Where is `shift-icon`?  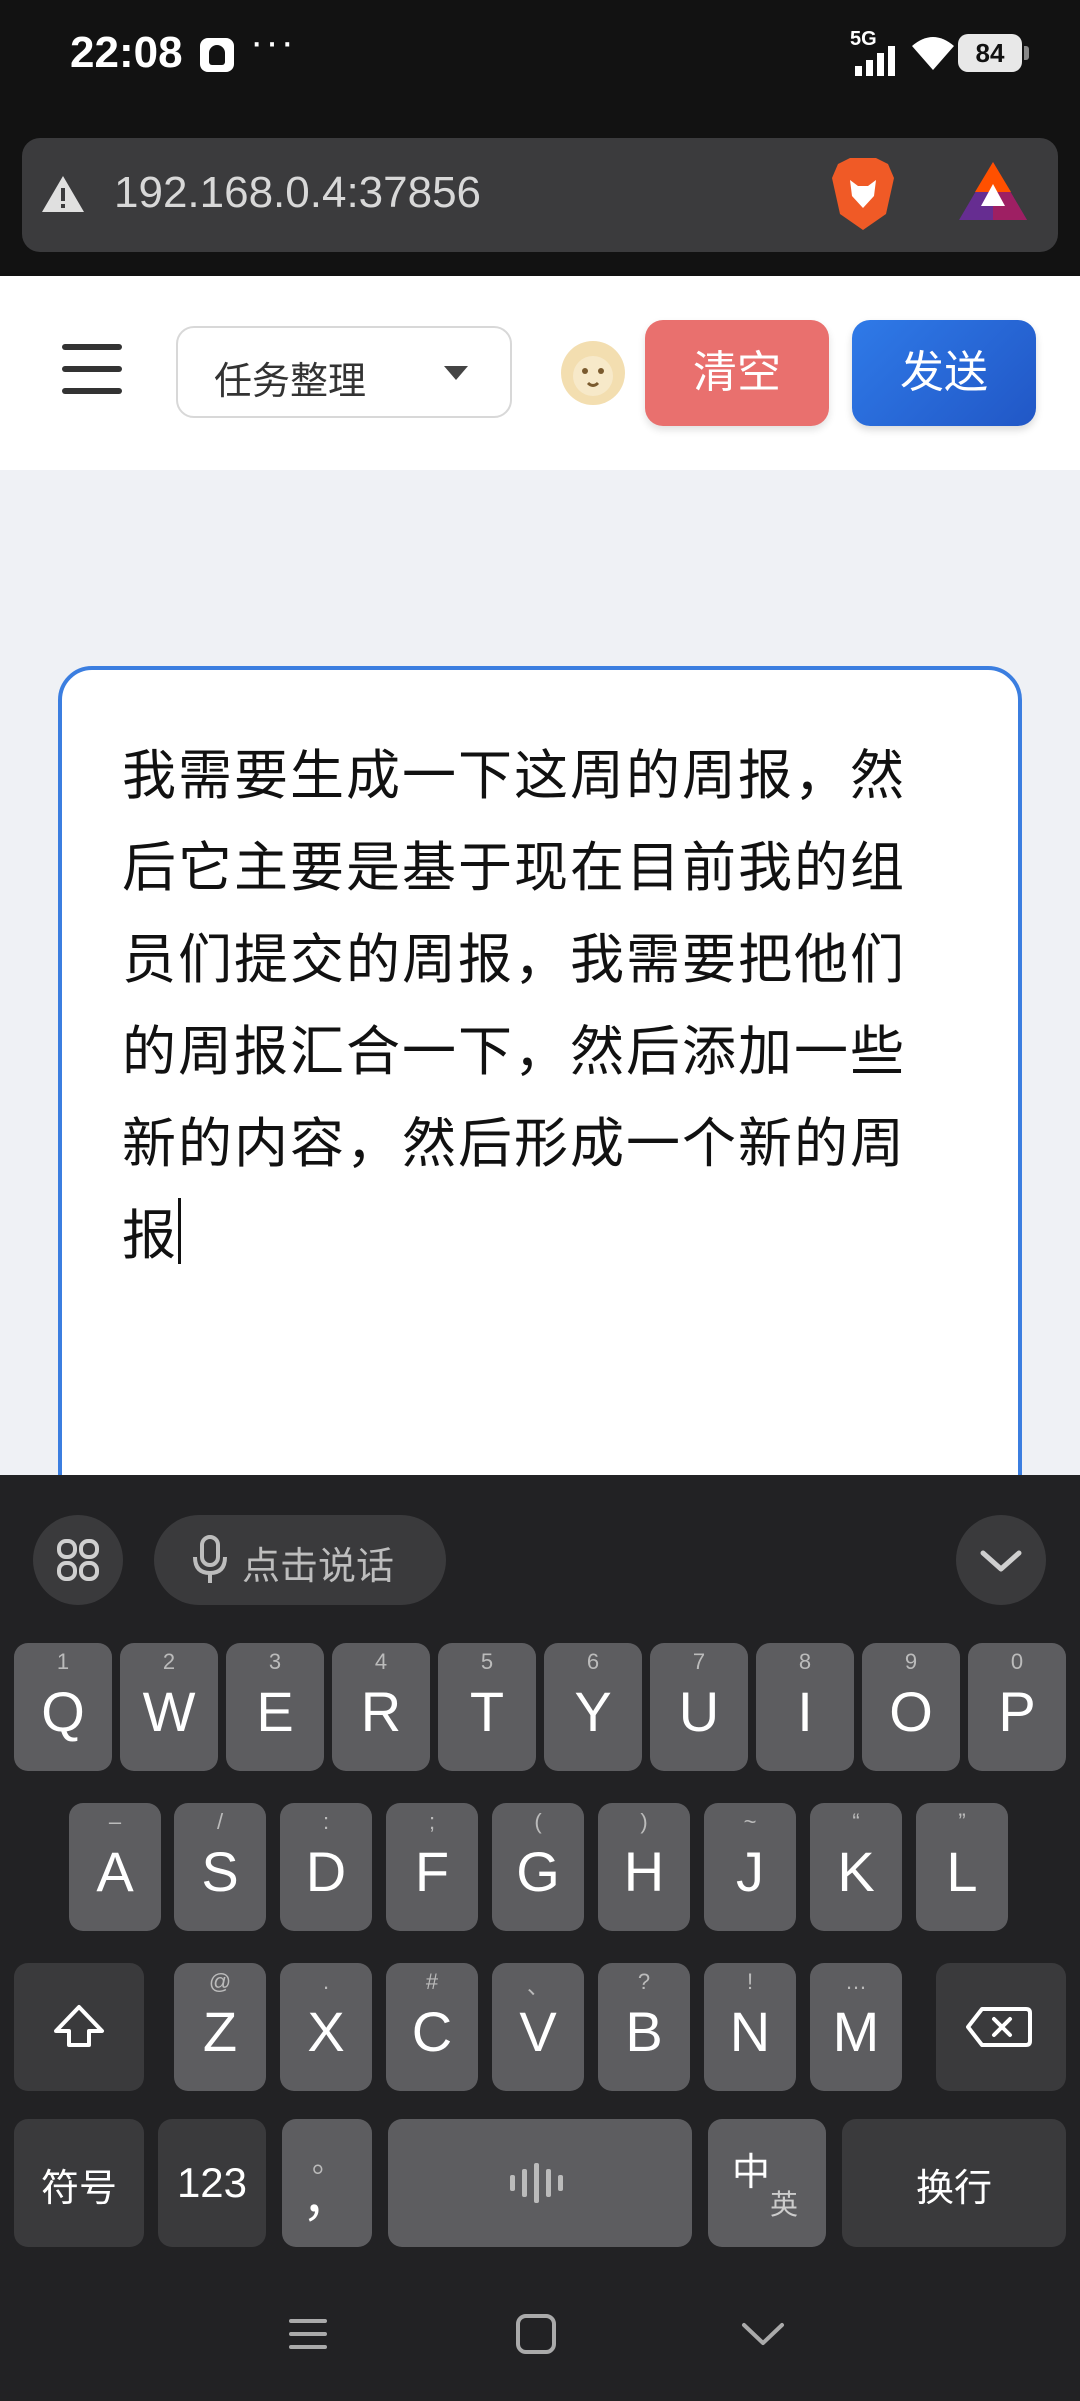
shift-icon is located at coordinates (79, 2026).